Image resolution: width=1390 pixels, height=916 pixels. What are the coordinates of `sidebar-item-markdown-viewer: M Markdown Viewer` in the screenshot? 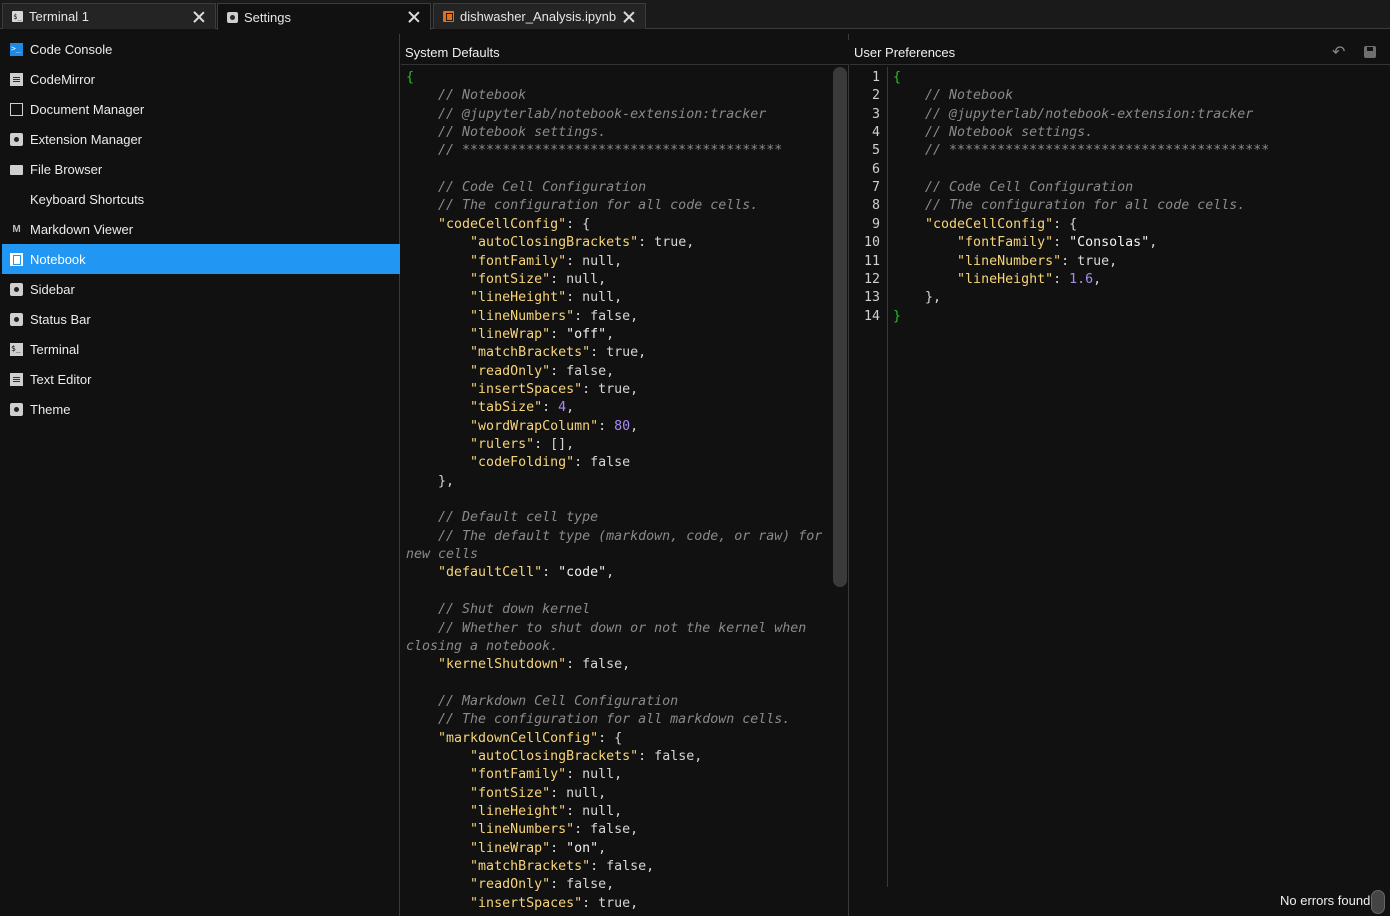 It's located at (201, 229).